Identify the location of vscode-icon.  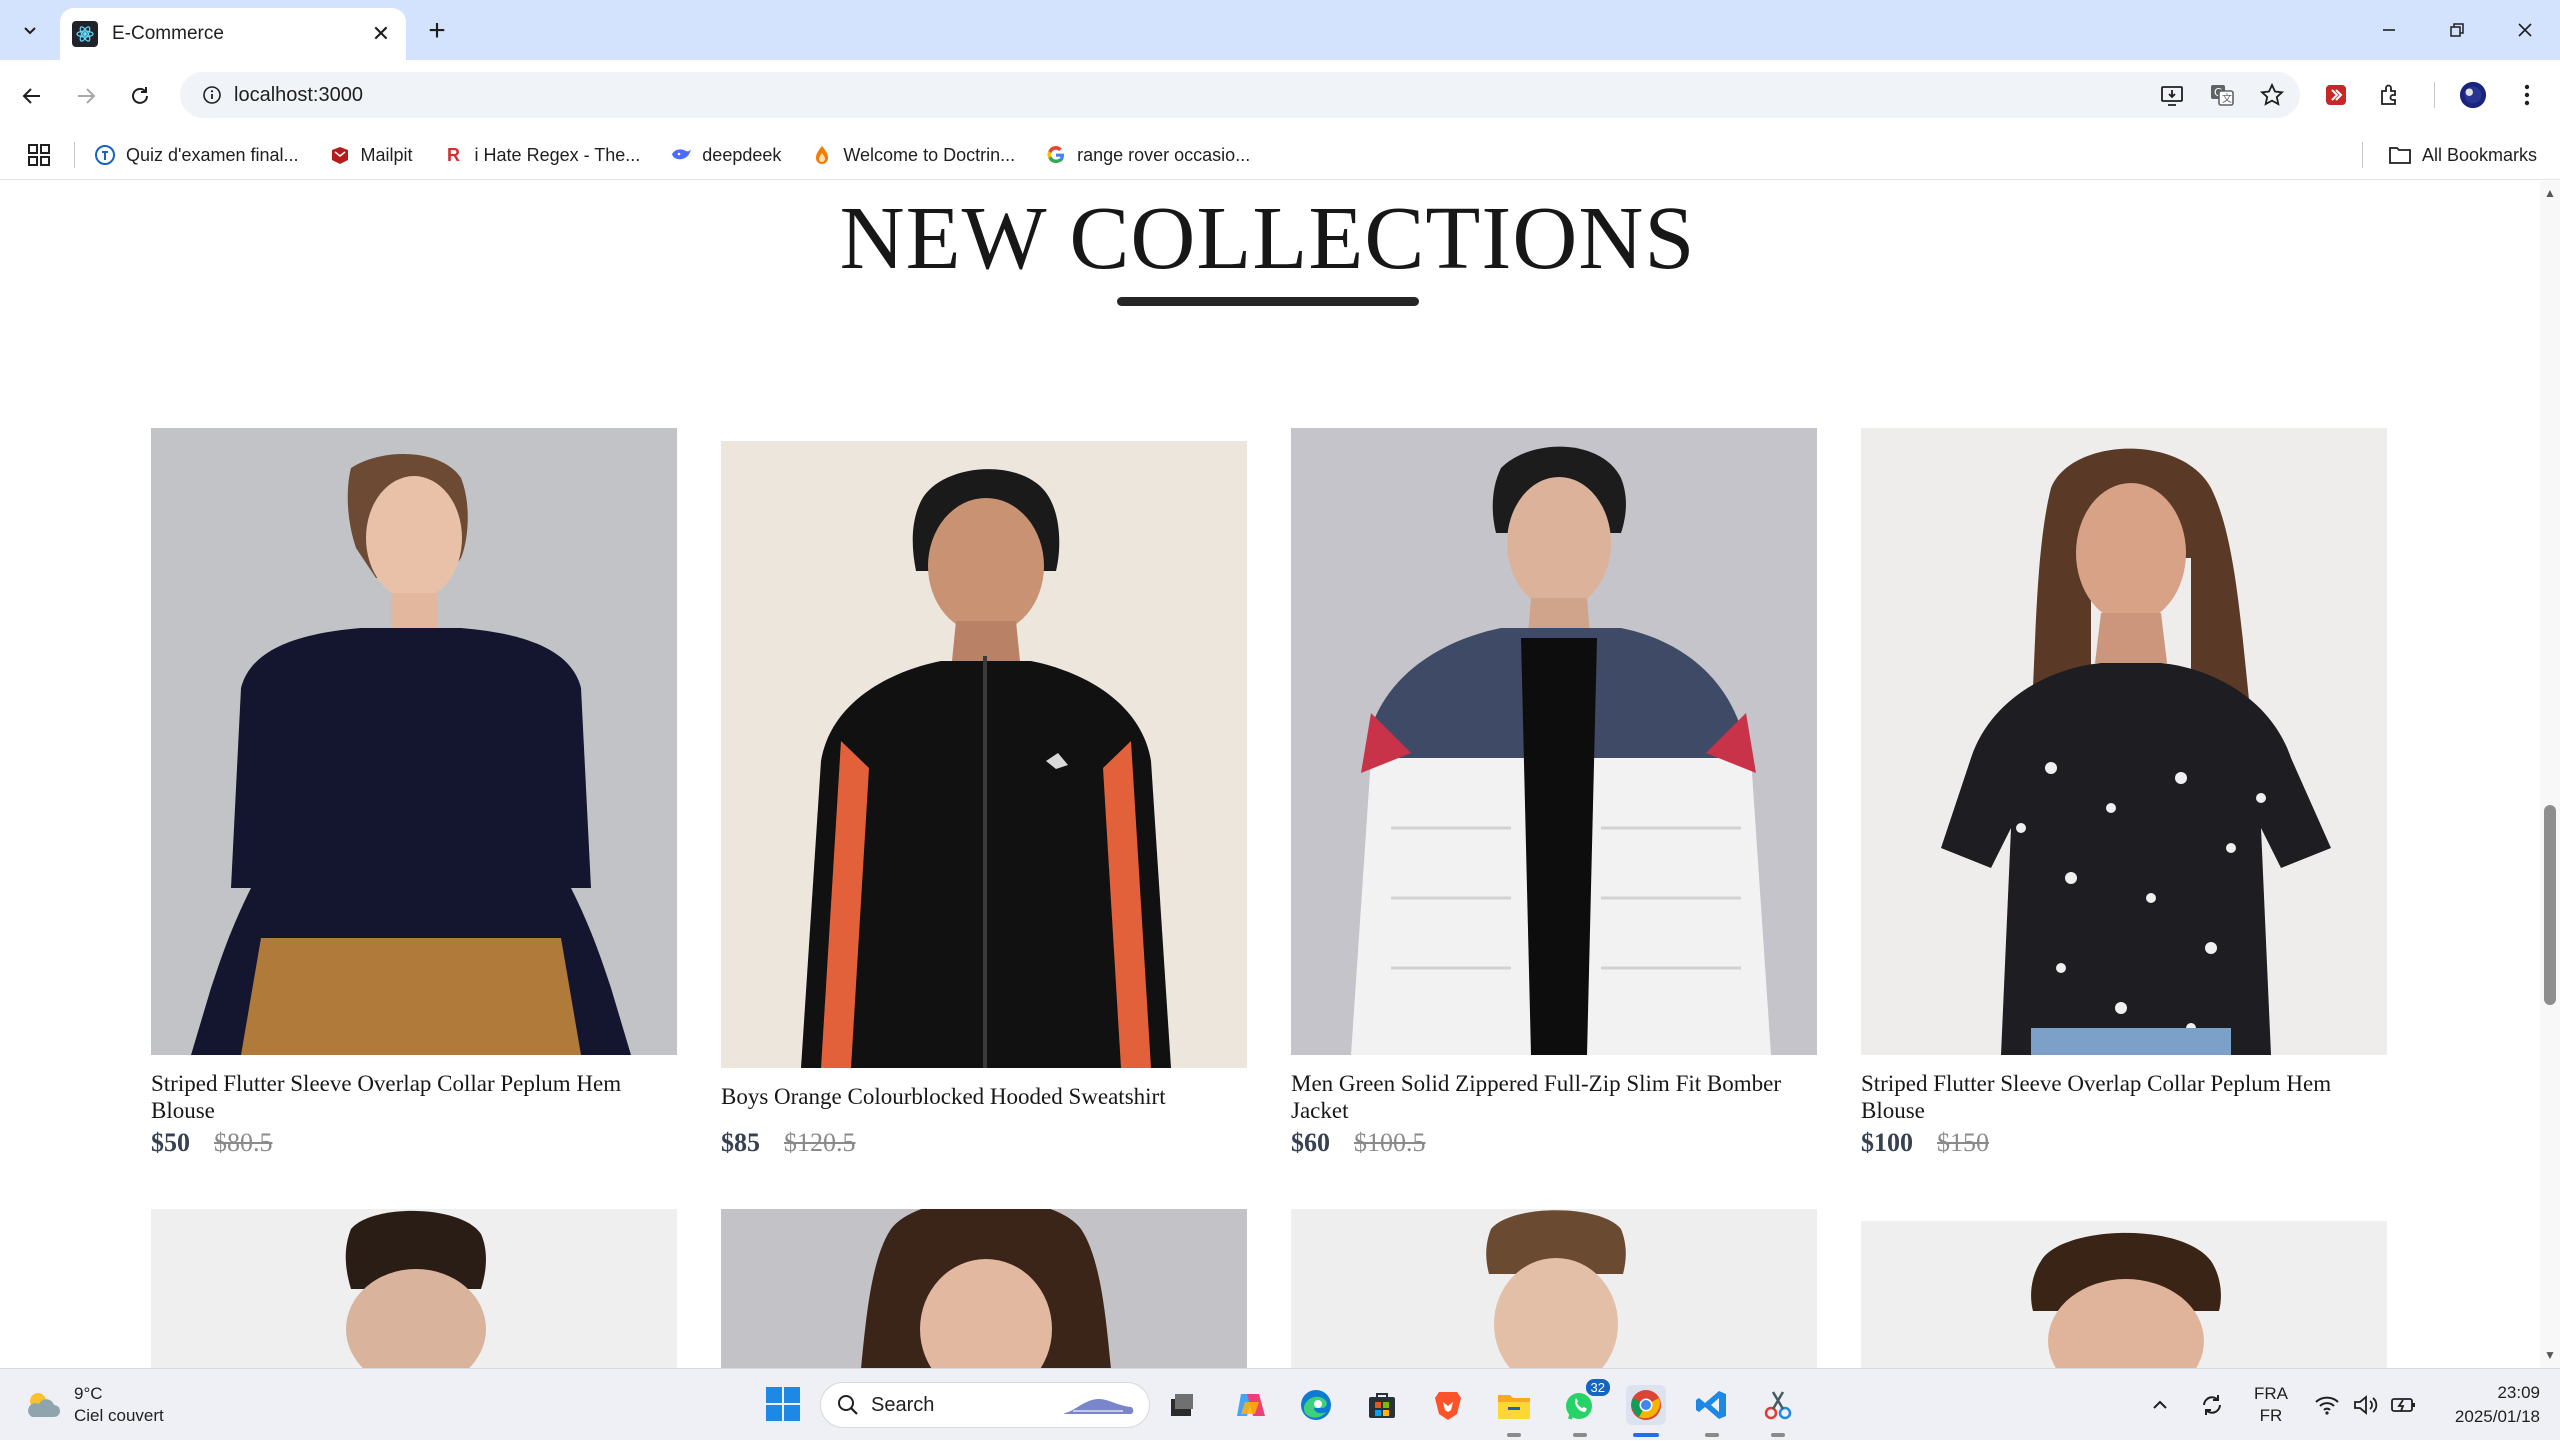
(1712, 1405).